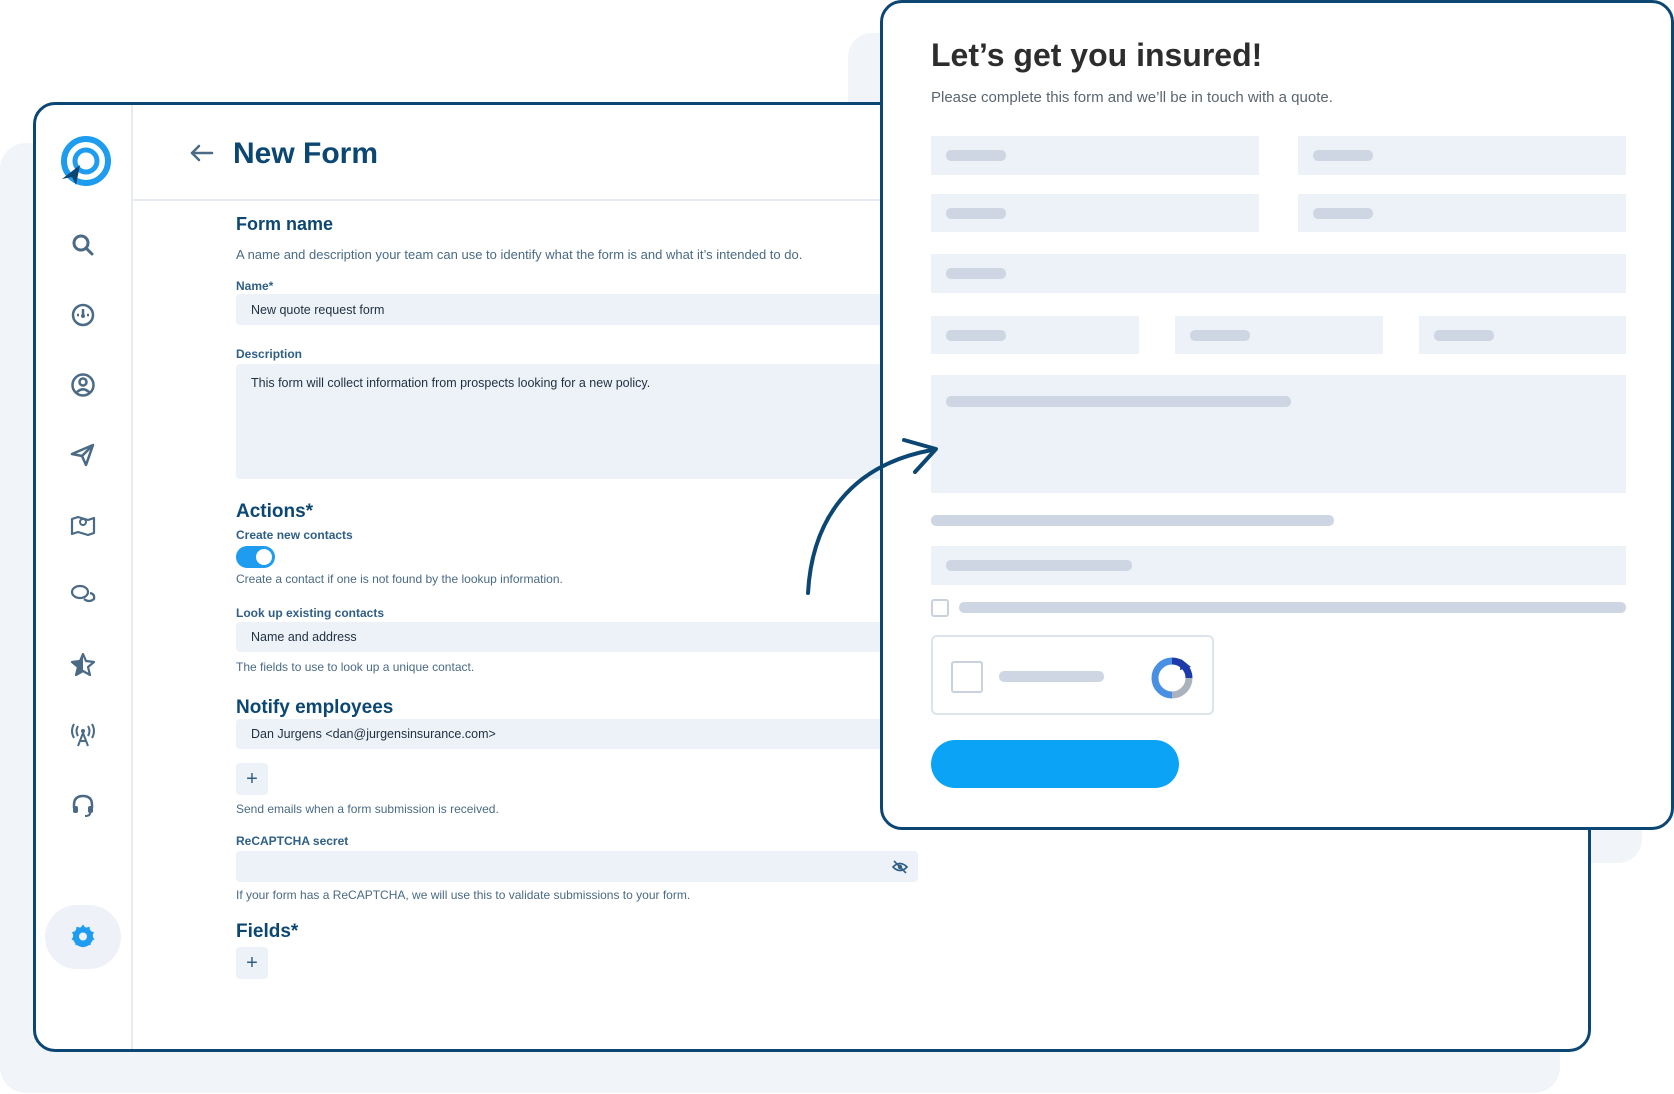  I want to click on recaptcha-widget, so click(1072, 675).